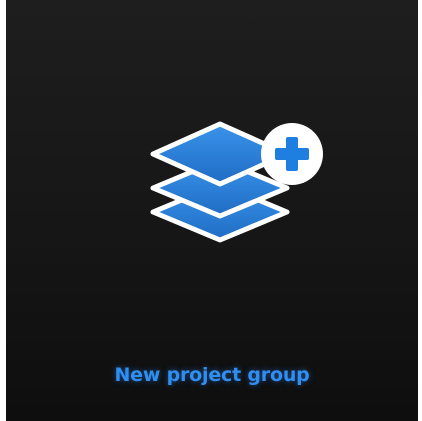  I want to click on tile-label: New project group, so click(212, 375).